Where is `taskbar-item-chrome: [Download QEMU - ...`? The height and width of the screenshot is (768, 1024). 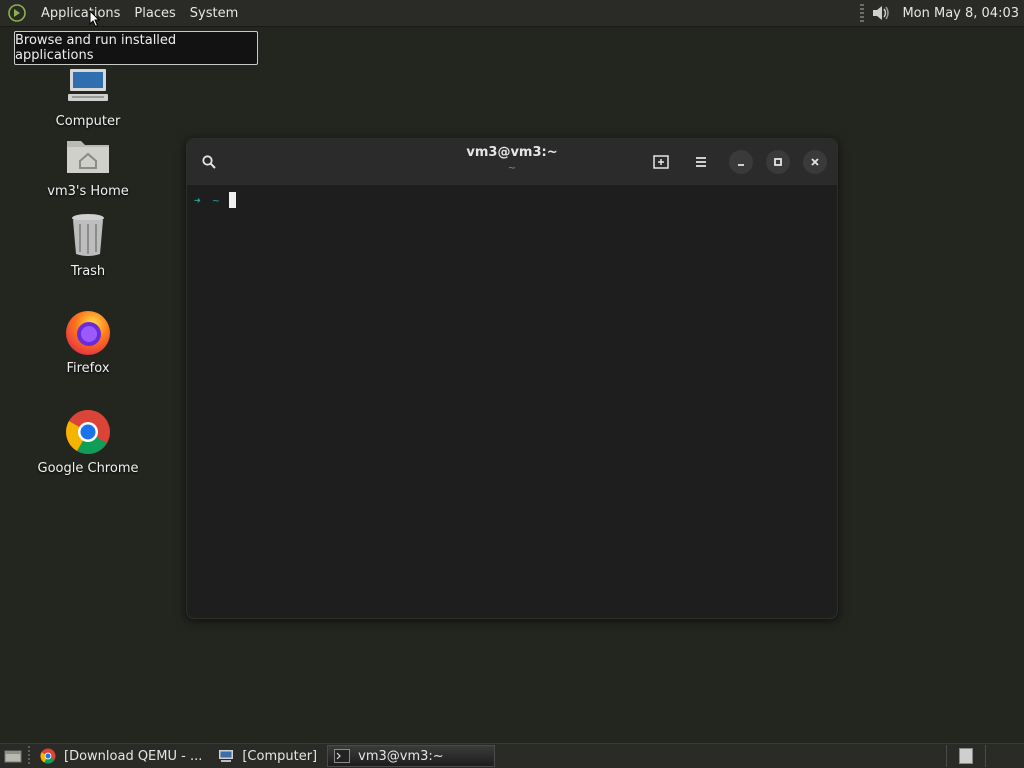 taskbar-item-chrome: [Download QEMU - ... is located at coordinates (121, 756).